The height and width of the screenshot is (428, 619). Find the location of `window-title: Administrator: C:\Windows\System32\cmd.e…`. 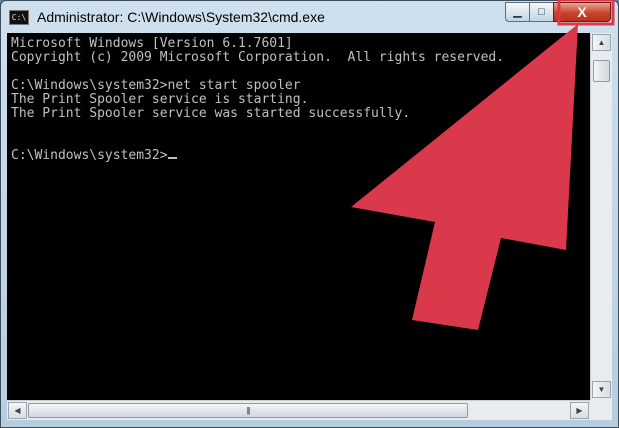

window-title: Administrator: C:\Windows\System32\cmd.e… is located at coordinates (181, 17).